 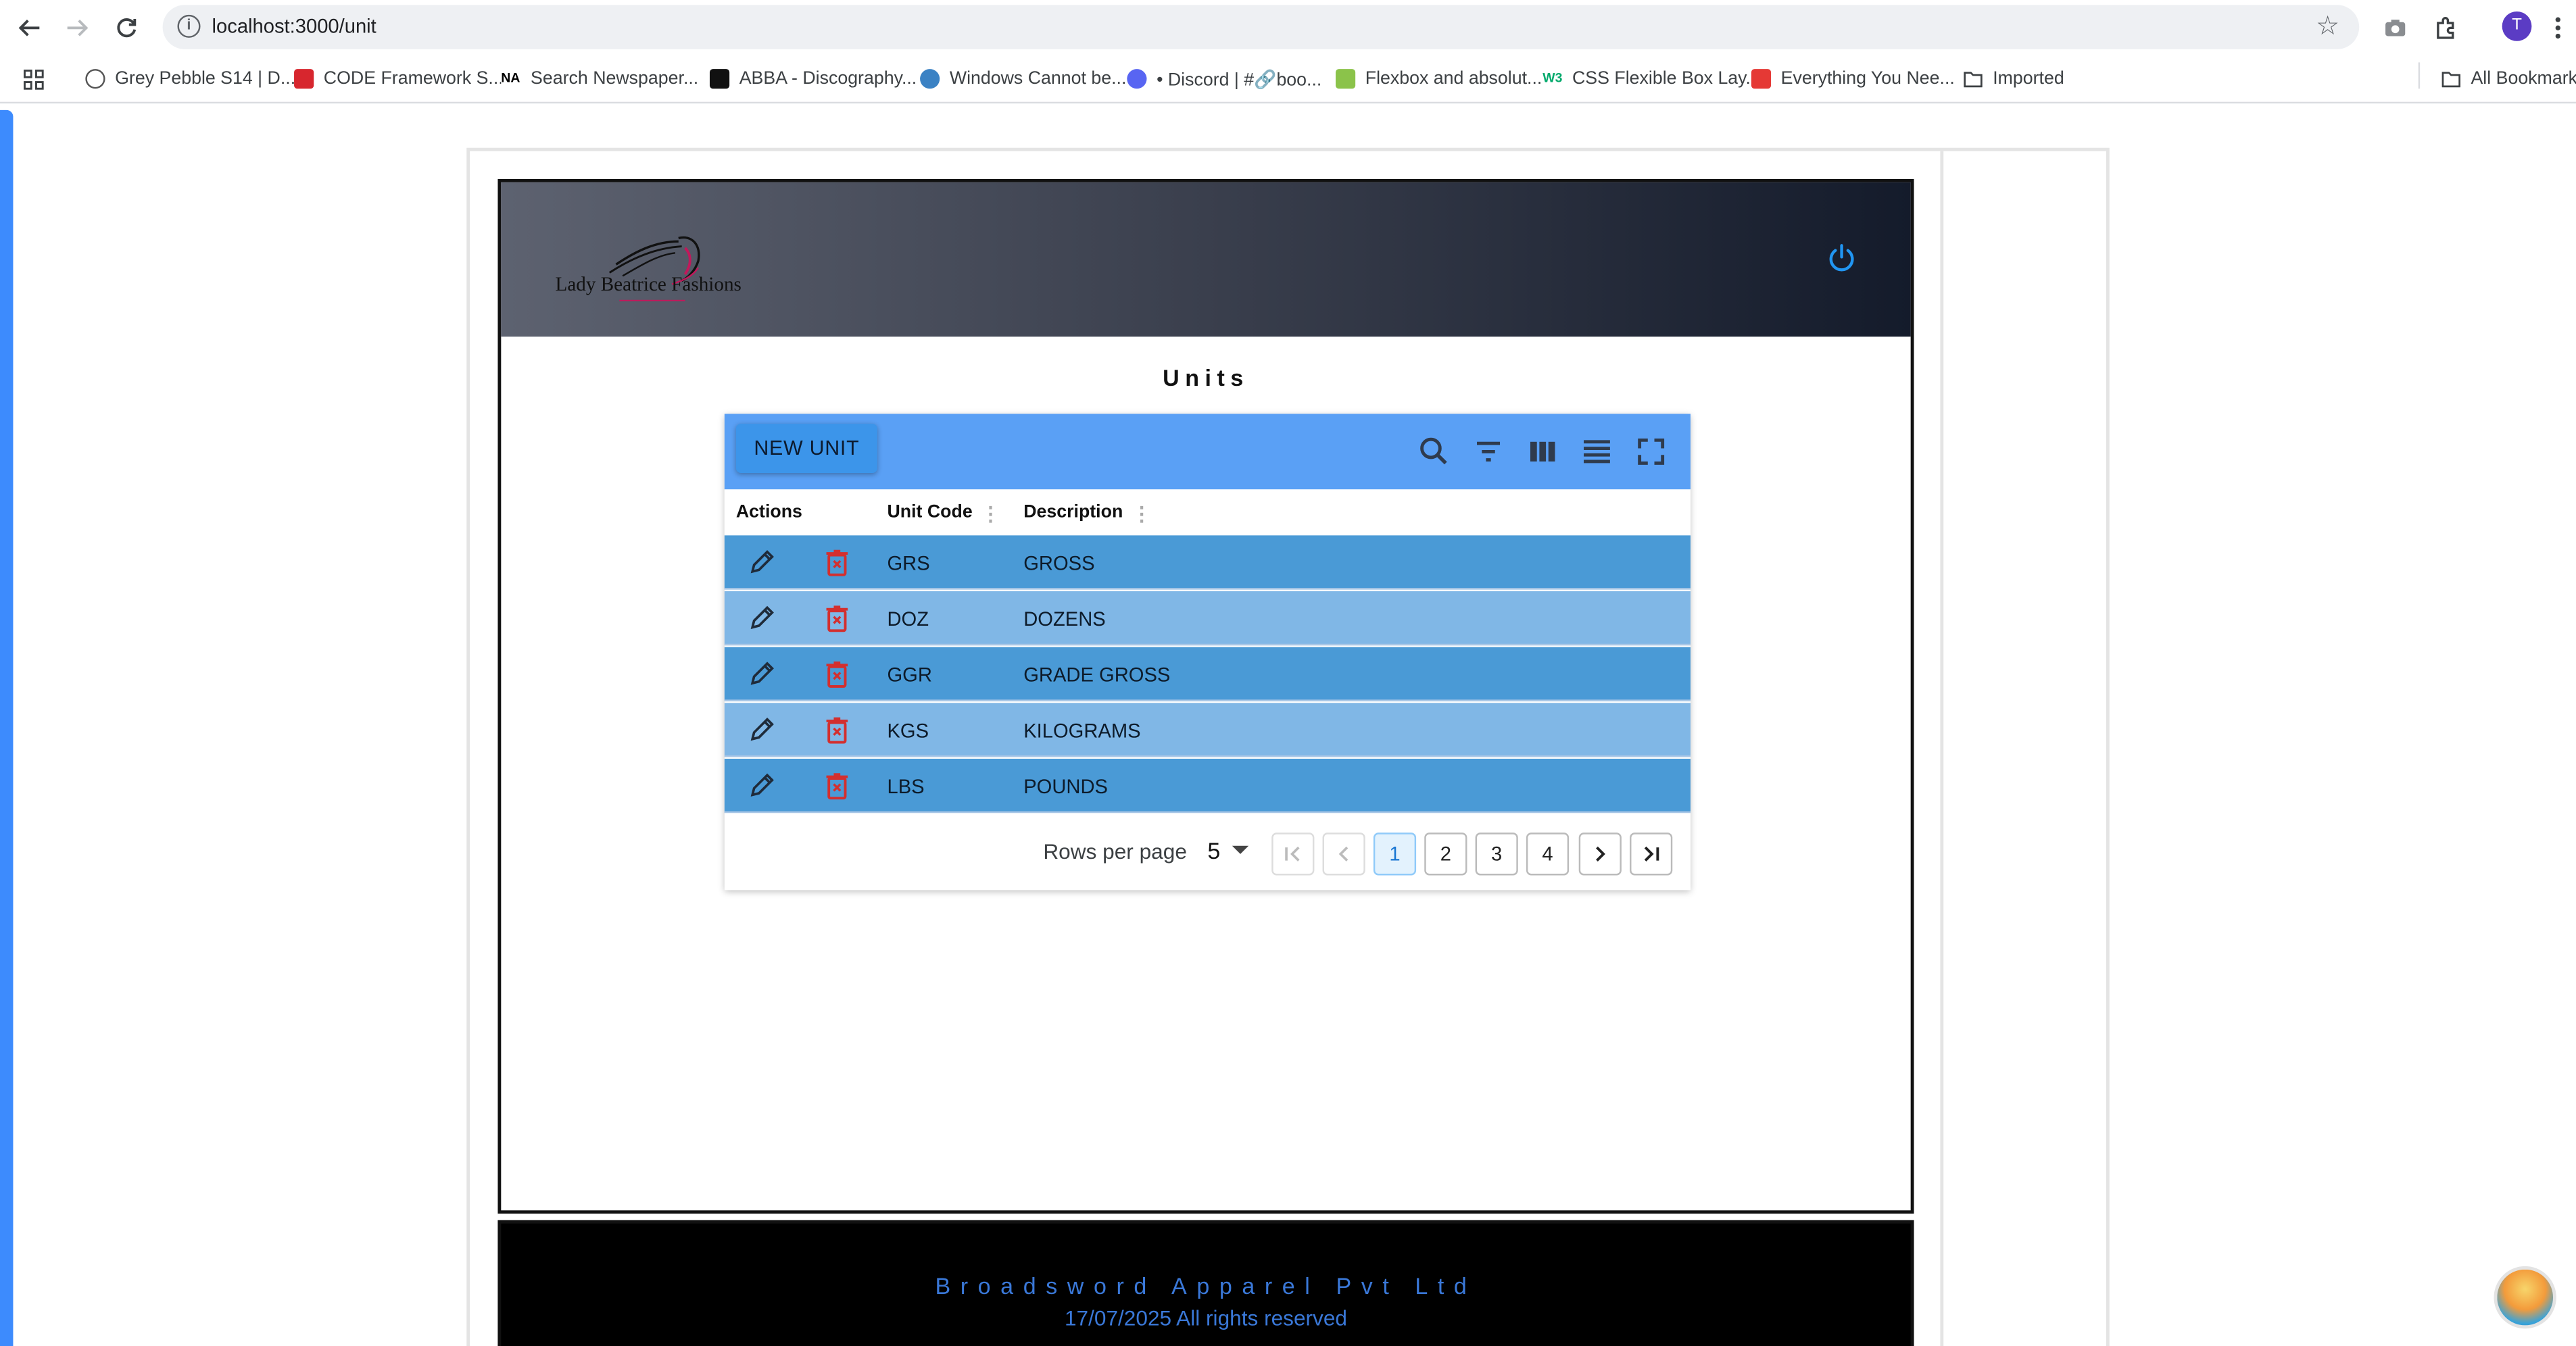 I want to click on pagination: Rows per page 5 1 2 3 4, so click(x=1208, y=853).